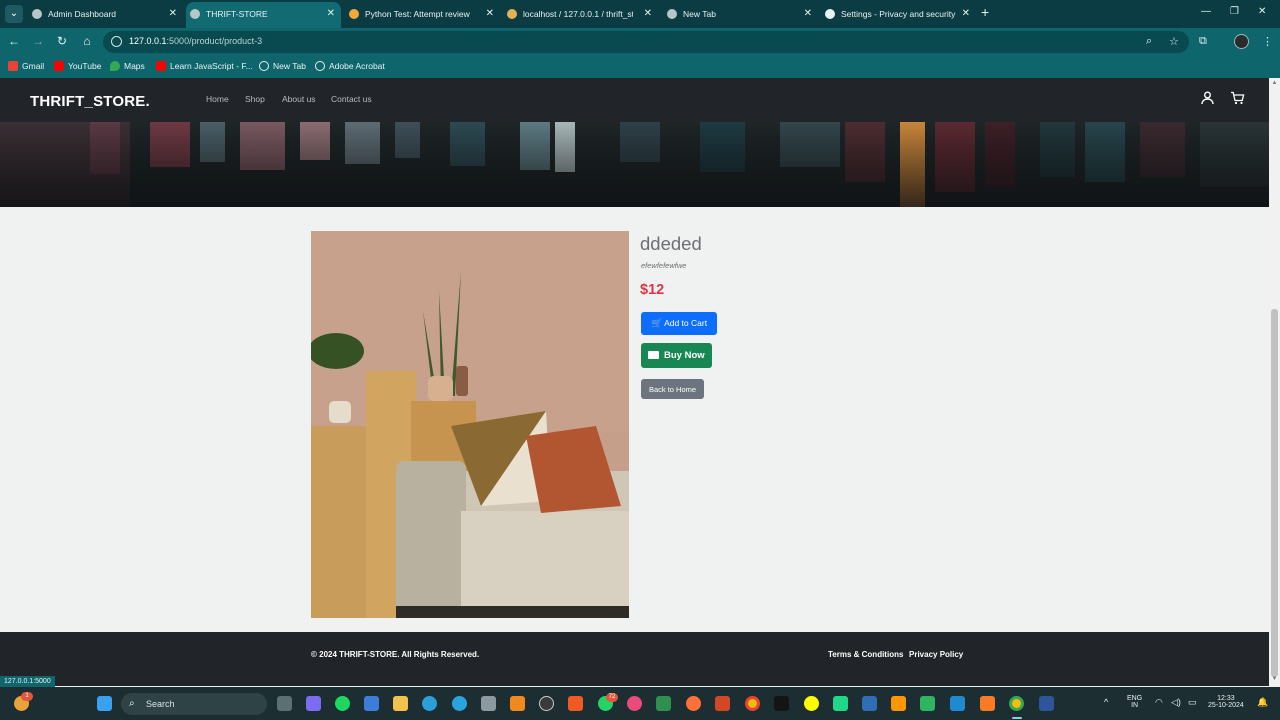 This screenshot has height=720, width=1280. Describe the element at coordinates (676, 355) in the screenshot. I see `buy-now-button: Buy Now` at that location.